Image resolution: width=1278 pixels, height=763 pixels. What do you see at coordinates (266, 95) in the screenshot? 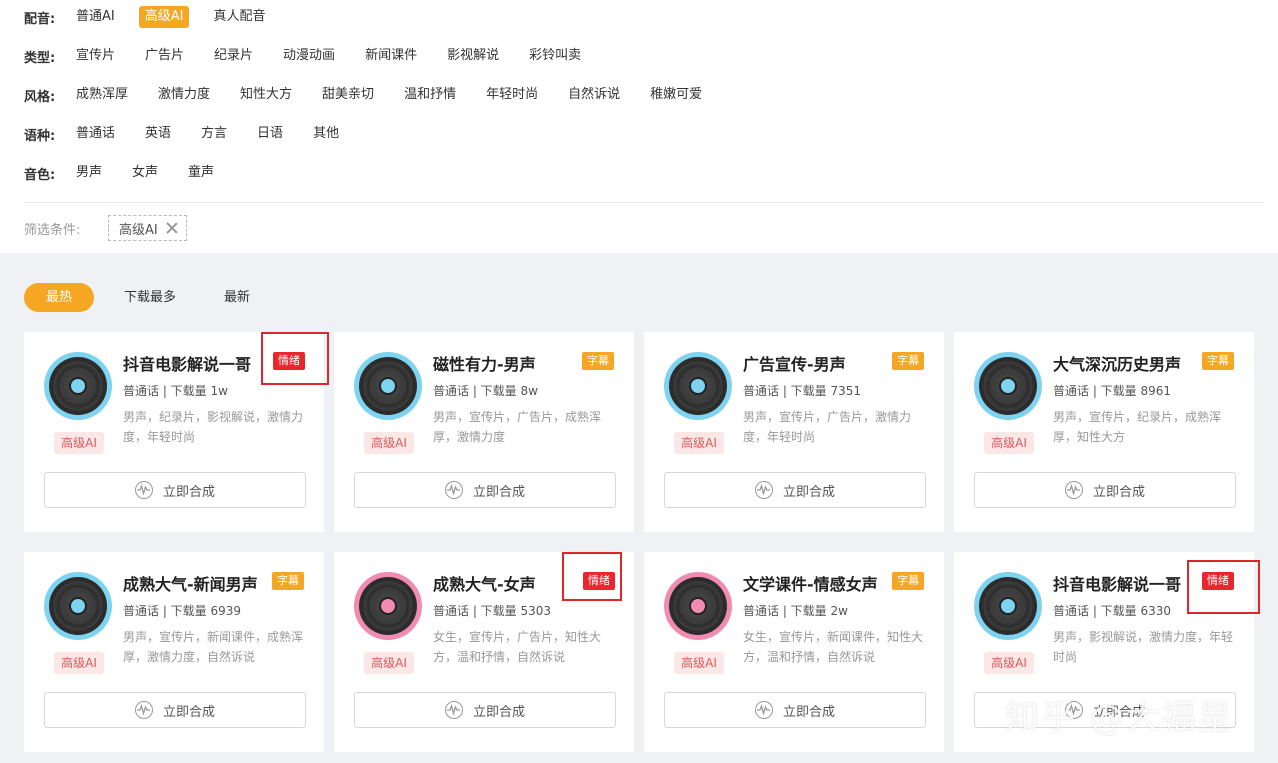
I see `filter-option-style: 知性大方` at bounding box center [266, 95].